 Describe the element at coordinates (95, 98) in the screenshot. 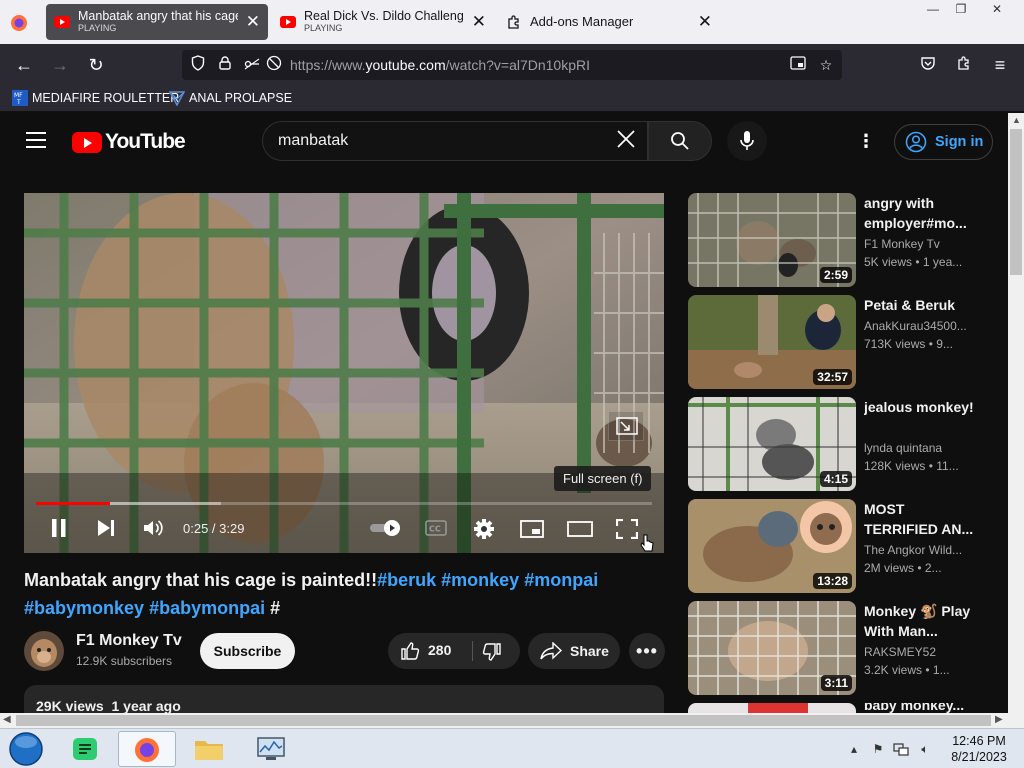

I see `bookmark-mediafire: MF T MEDIAFIRE ROULETTER` at that location.